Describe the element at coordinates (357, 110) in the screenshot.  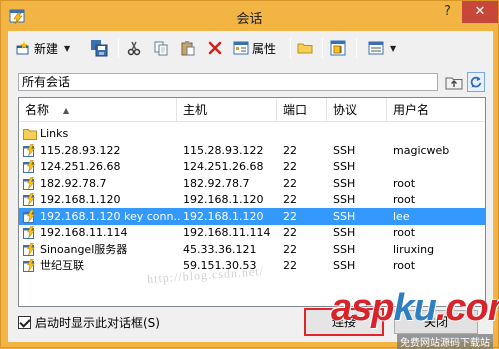
I see `column-header-protocol: 协议` at that location.